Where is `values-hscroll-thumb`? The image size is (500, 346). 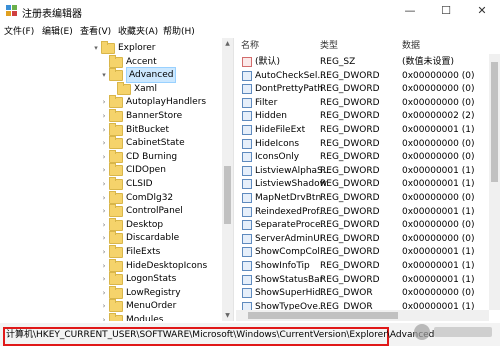
values-hscroll-thumb is located at coordinates (323, 315).